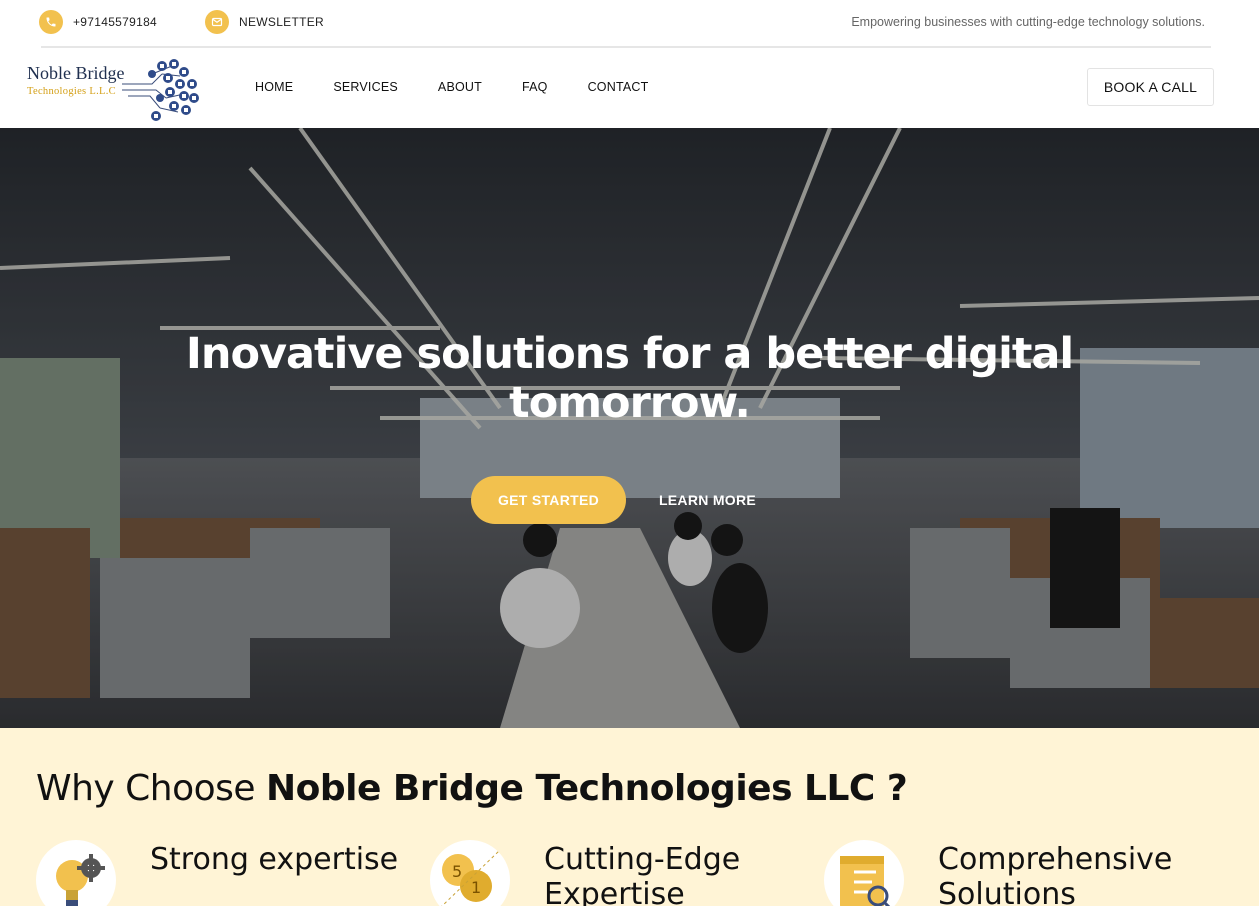  Describe the element at coordinates (51, 22) in the screenshot. I see `phone-icon` at that location.